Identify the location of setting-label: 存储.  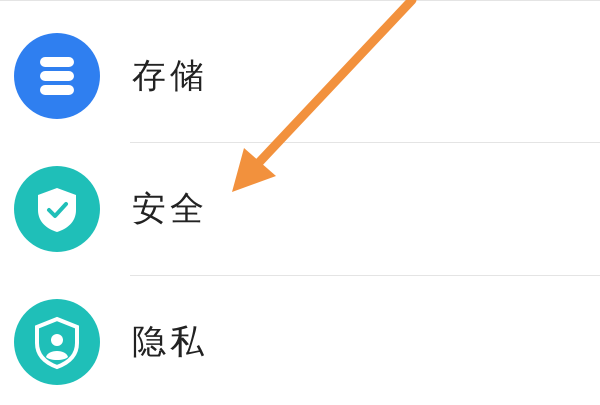
(170, 75).